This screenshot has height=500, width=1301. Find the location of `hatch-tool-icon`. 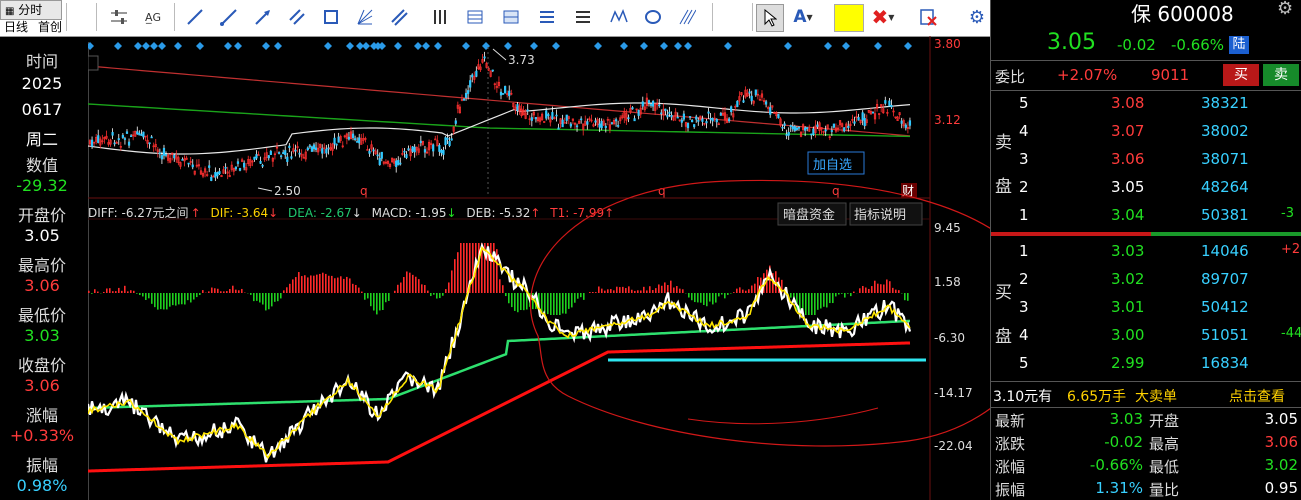

hatch-tool-icon is located at coordinates (687, 17).